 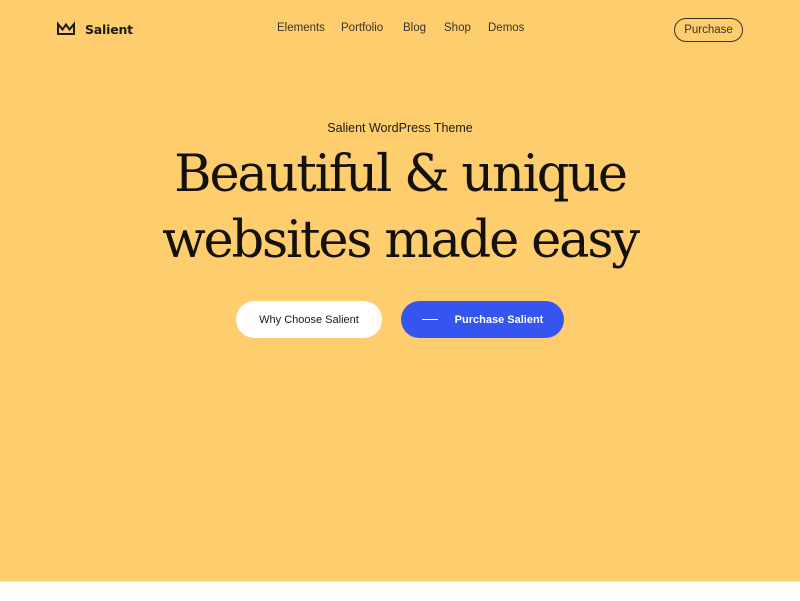 What do you see at coordinates (466, 28) in the screenshot?
I see `nav-item-shop: Shop` at bounding box center [466, 28].